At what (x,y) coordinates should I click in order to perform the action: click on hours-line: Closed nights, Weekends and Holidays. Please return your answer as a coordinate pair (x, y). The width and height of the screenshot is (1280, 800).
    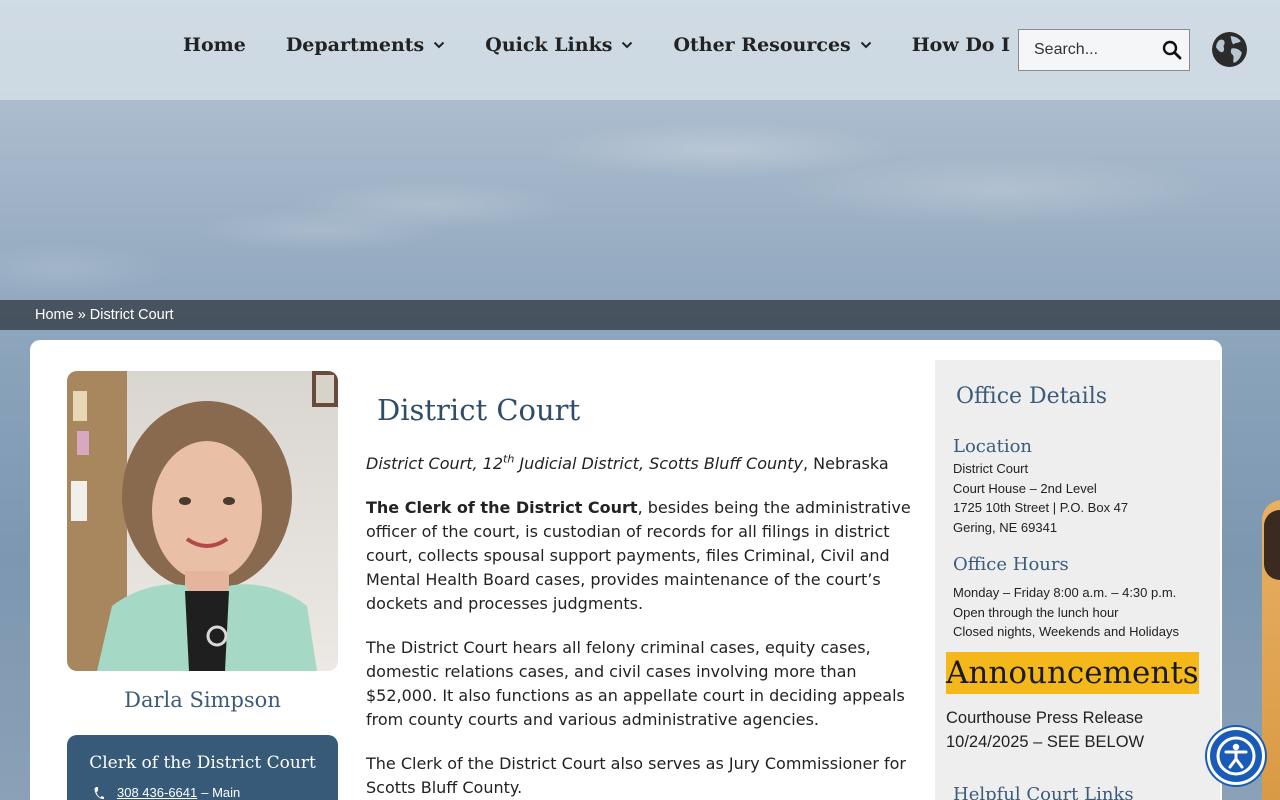
    Looking at the image, I should click on (1066, 631).